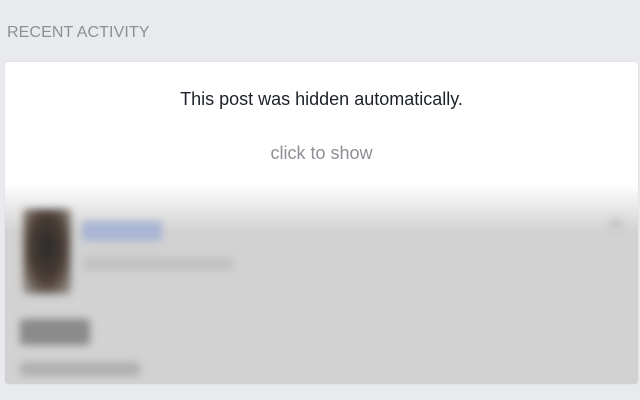  What do you see at coordinates (616, 224) in the screenshot?
I see `chevron-down-icon` at bounding box center [616, 224].